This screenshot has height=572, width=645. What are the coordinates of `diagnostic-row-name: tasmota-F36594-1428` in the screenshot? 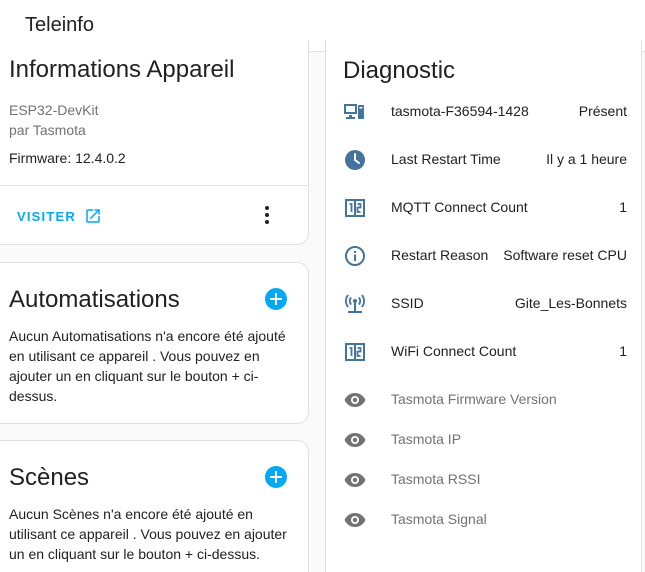 It's located at (460, 111).